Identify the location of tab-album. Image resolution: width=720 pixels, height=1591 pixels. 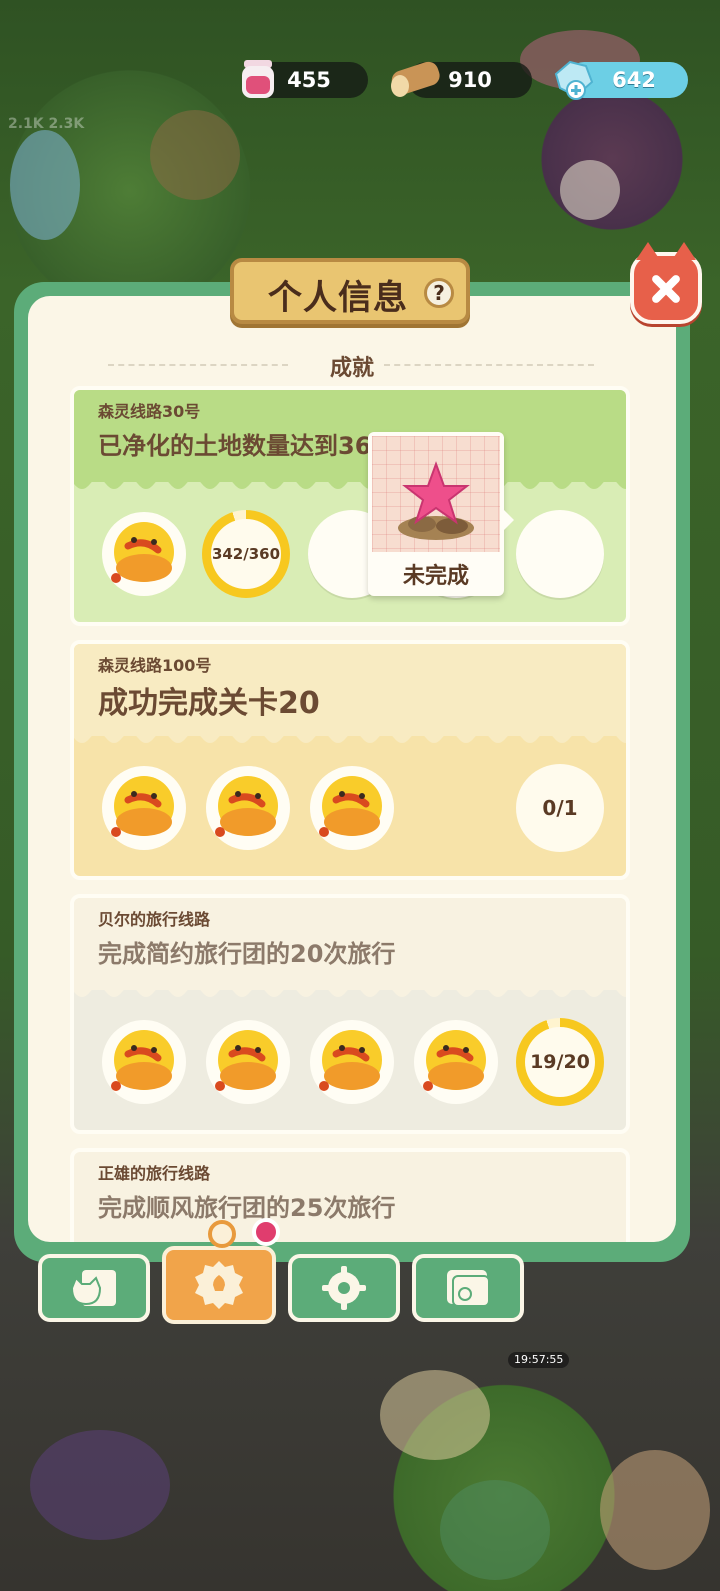
(468, 1288).